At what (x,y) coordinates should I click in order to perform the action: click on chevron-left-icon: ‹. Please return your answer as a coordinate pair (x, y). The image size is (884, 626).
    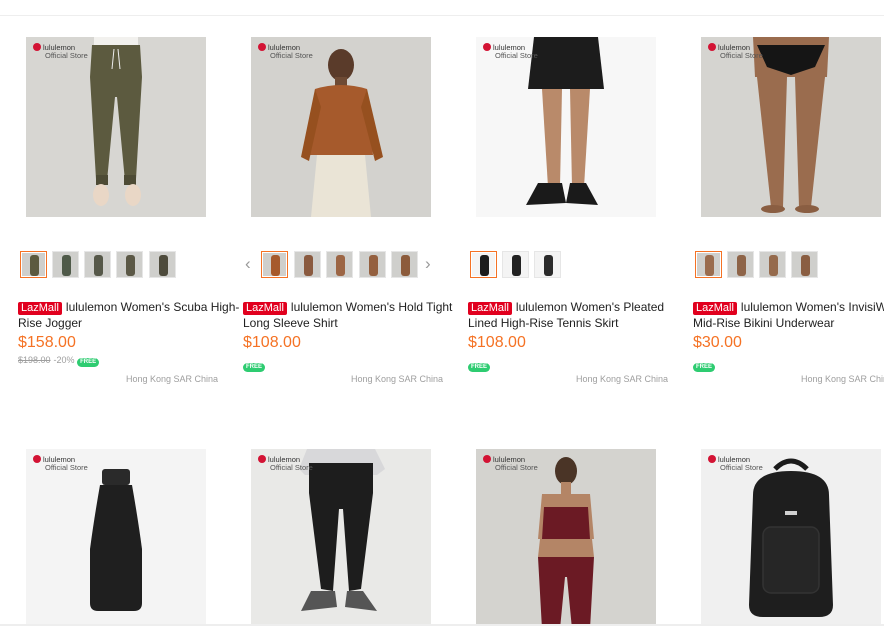
    Looking at the image, I should click on (248, 264).